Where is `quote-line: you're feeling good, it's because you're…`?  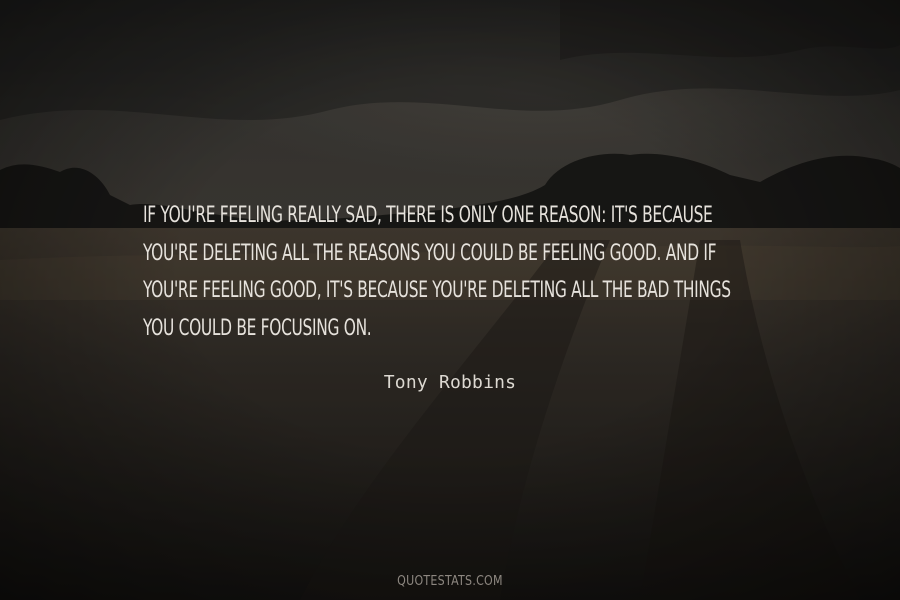 quote-line: you're feeling good, it's because you're… is located at coordinates (437, 290).